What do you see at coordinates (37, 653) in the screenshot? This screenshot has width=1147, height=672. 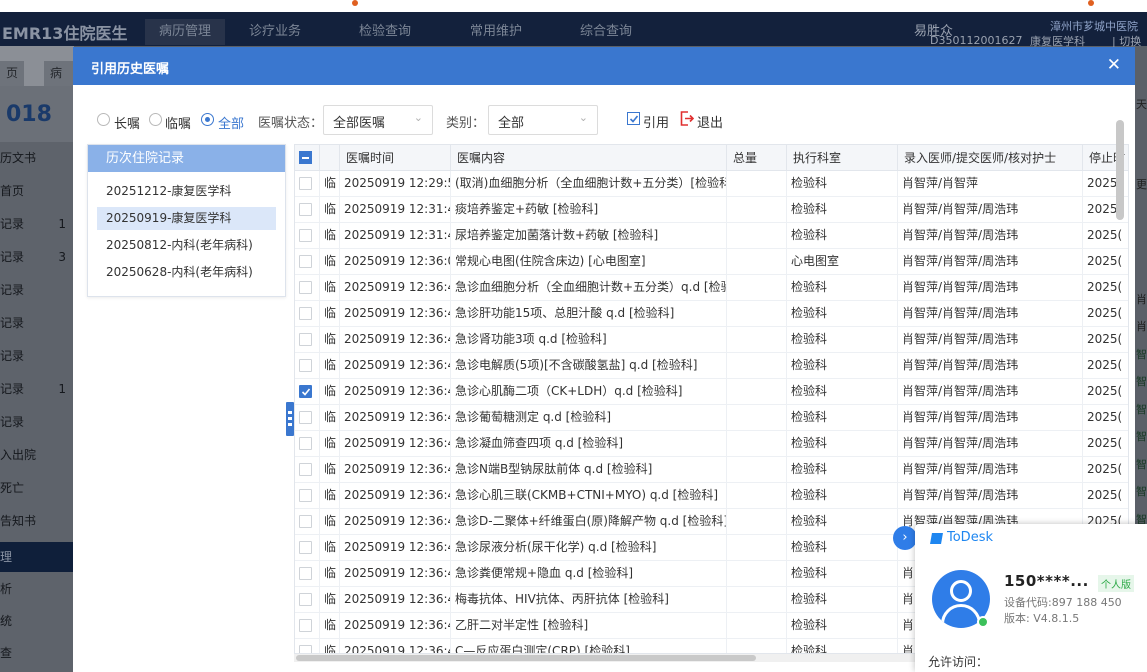 I see `sidebar-section: 查` at bounding box center [37, 653].